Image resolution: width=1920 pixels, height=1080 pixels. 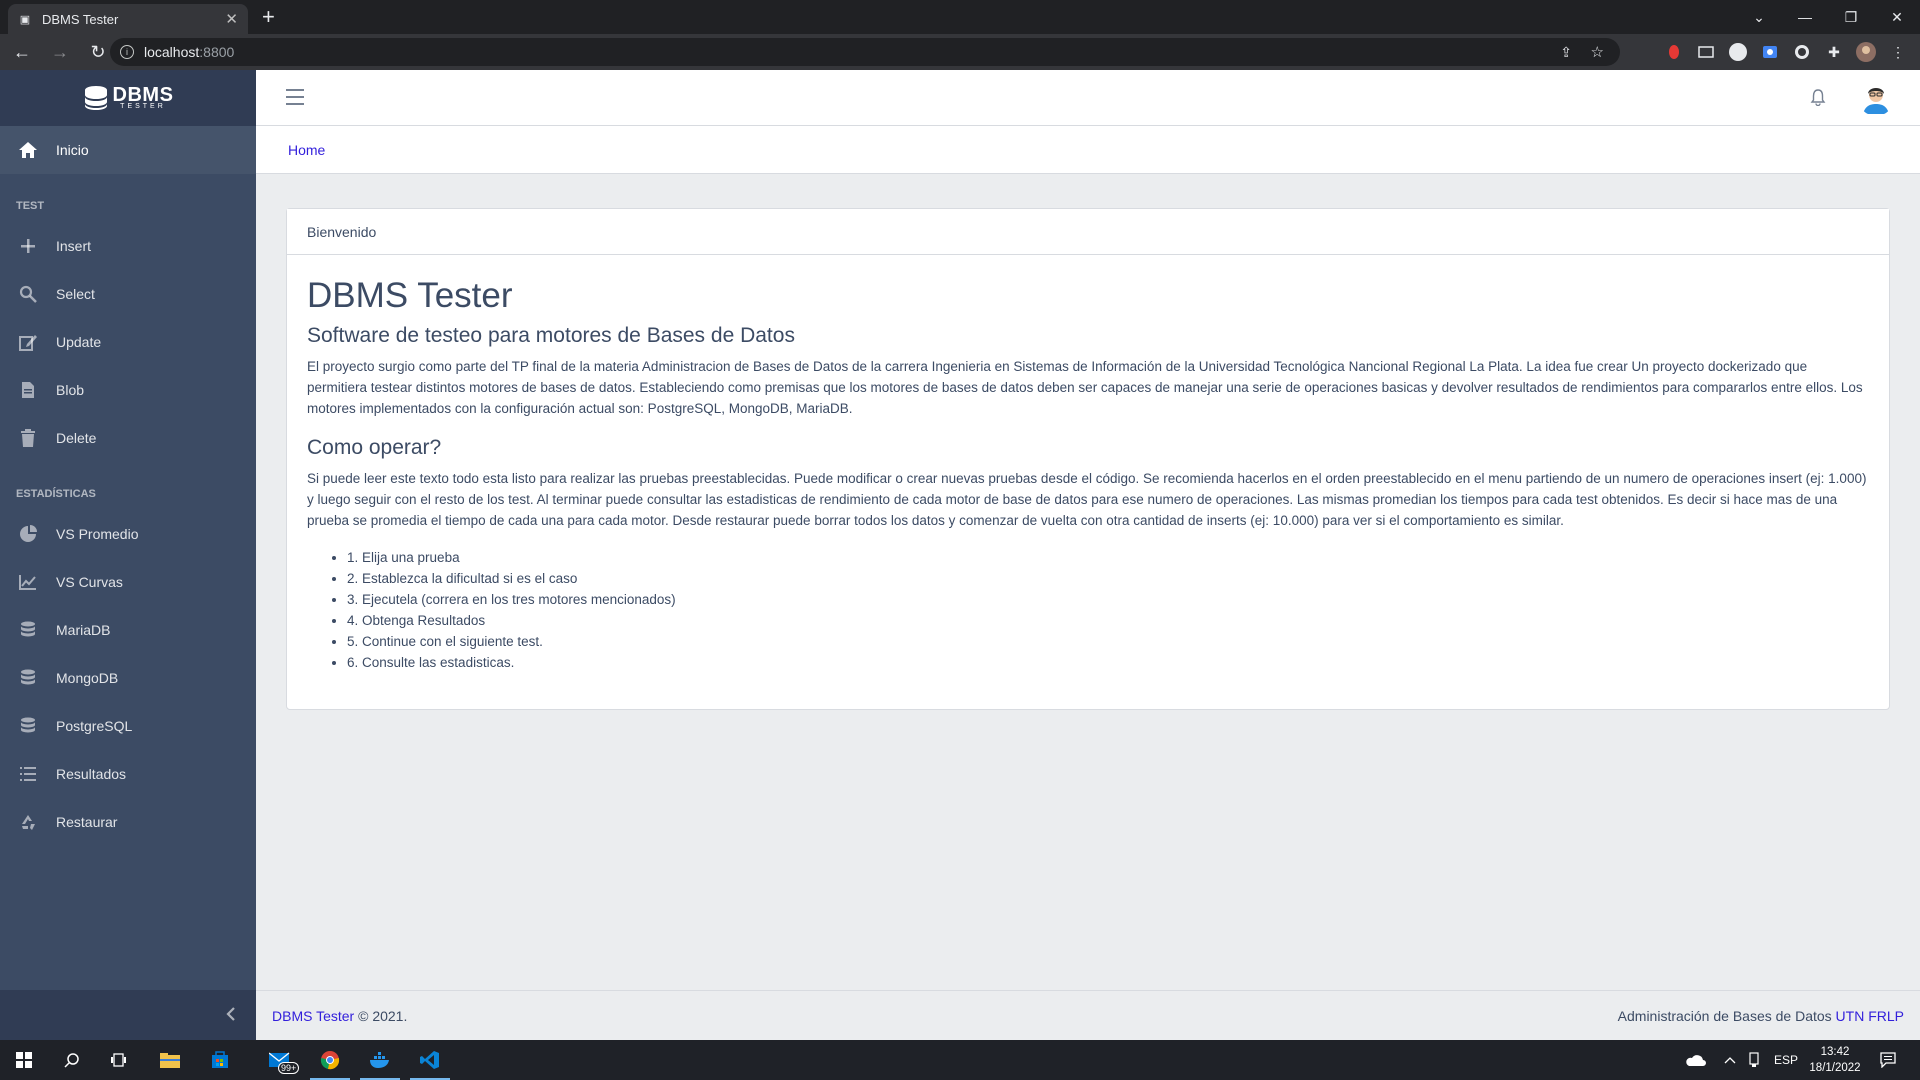 What do you see at coordinates (1897, 17) in the screenshot?
I see `close-window-button: ✕` at bounding box center [1897, 17].